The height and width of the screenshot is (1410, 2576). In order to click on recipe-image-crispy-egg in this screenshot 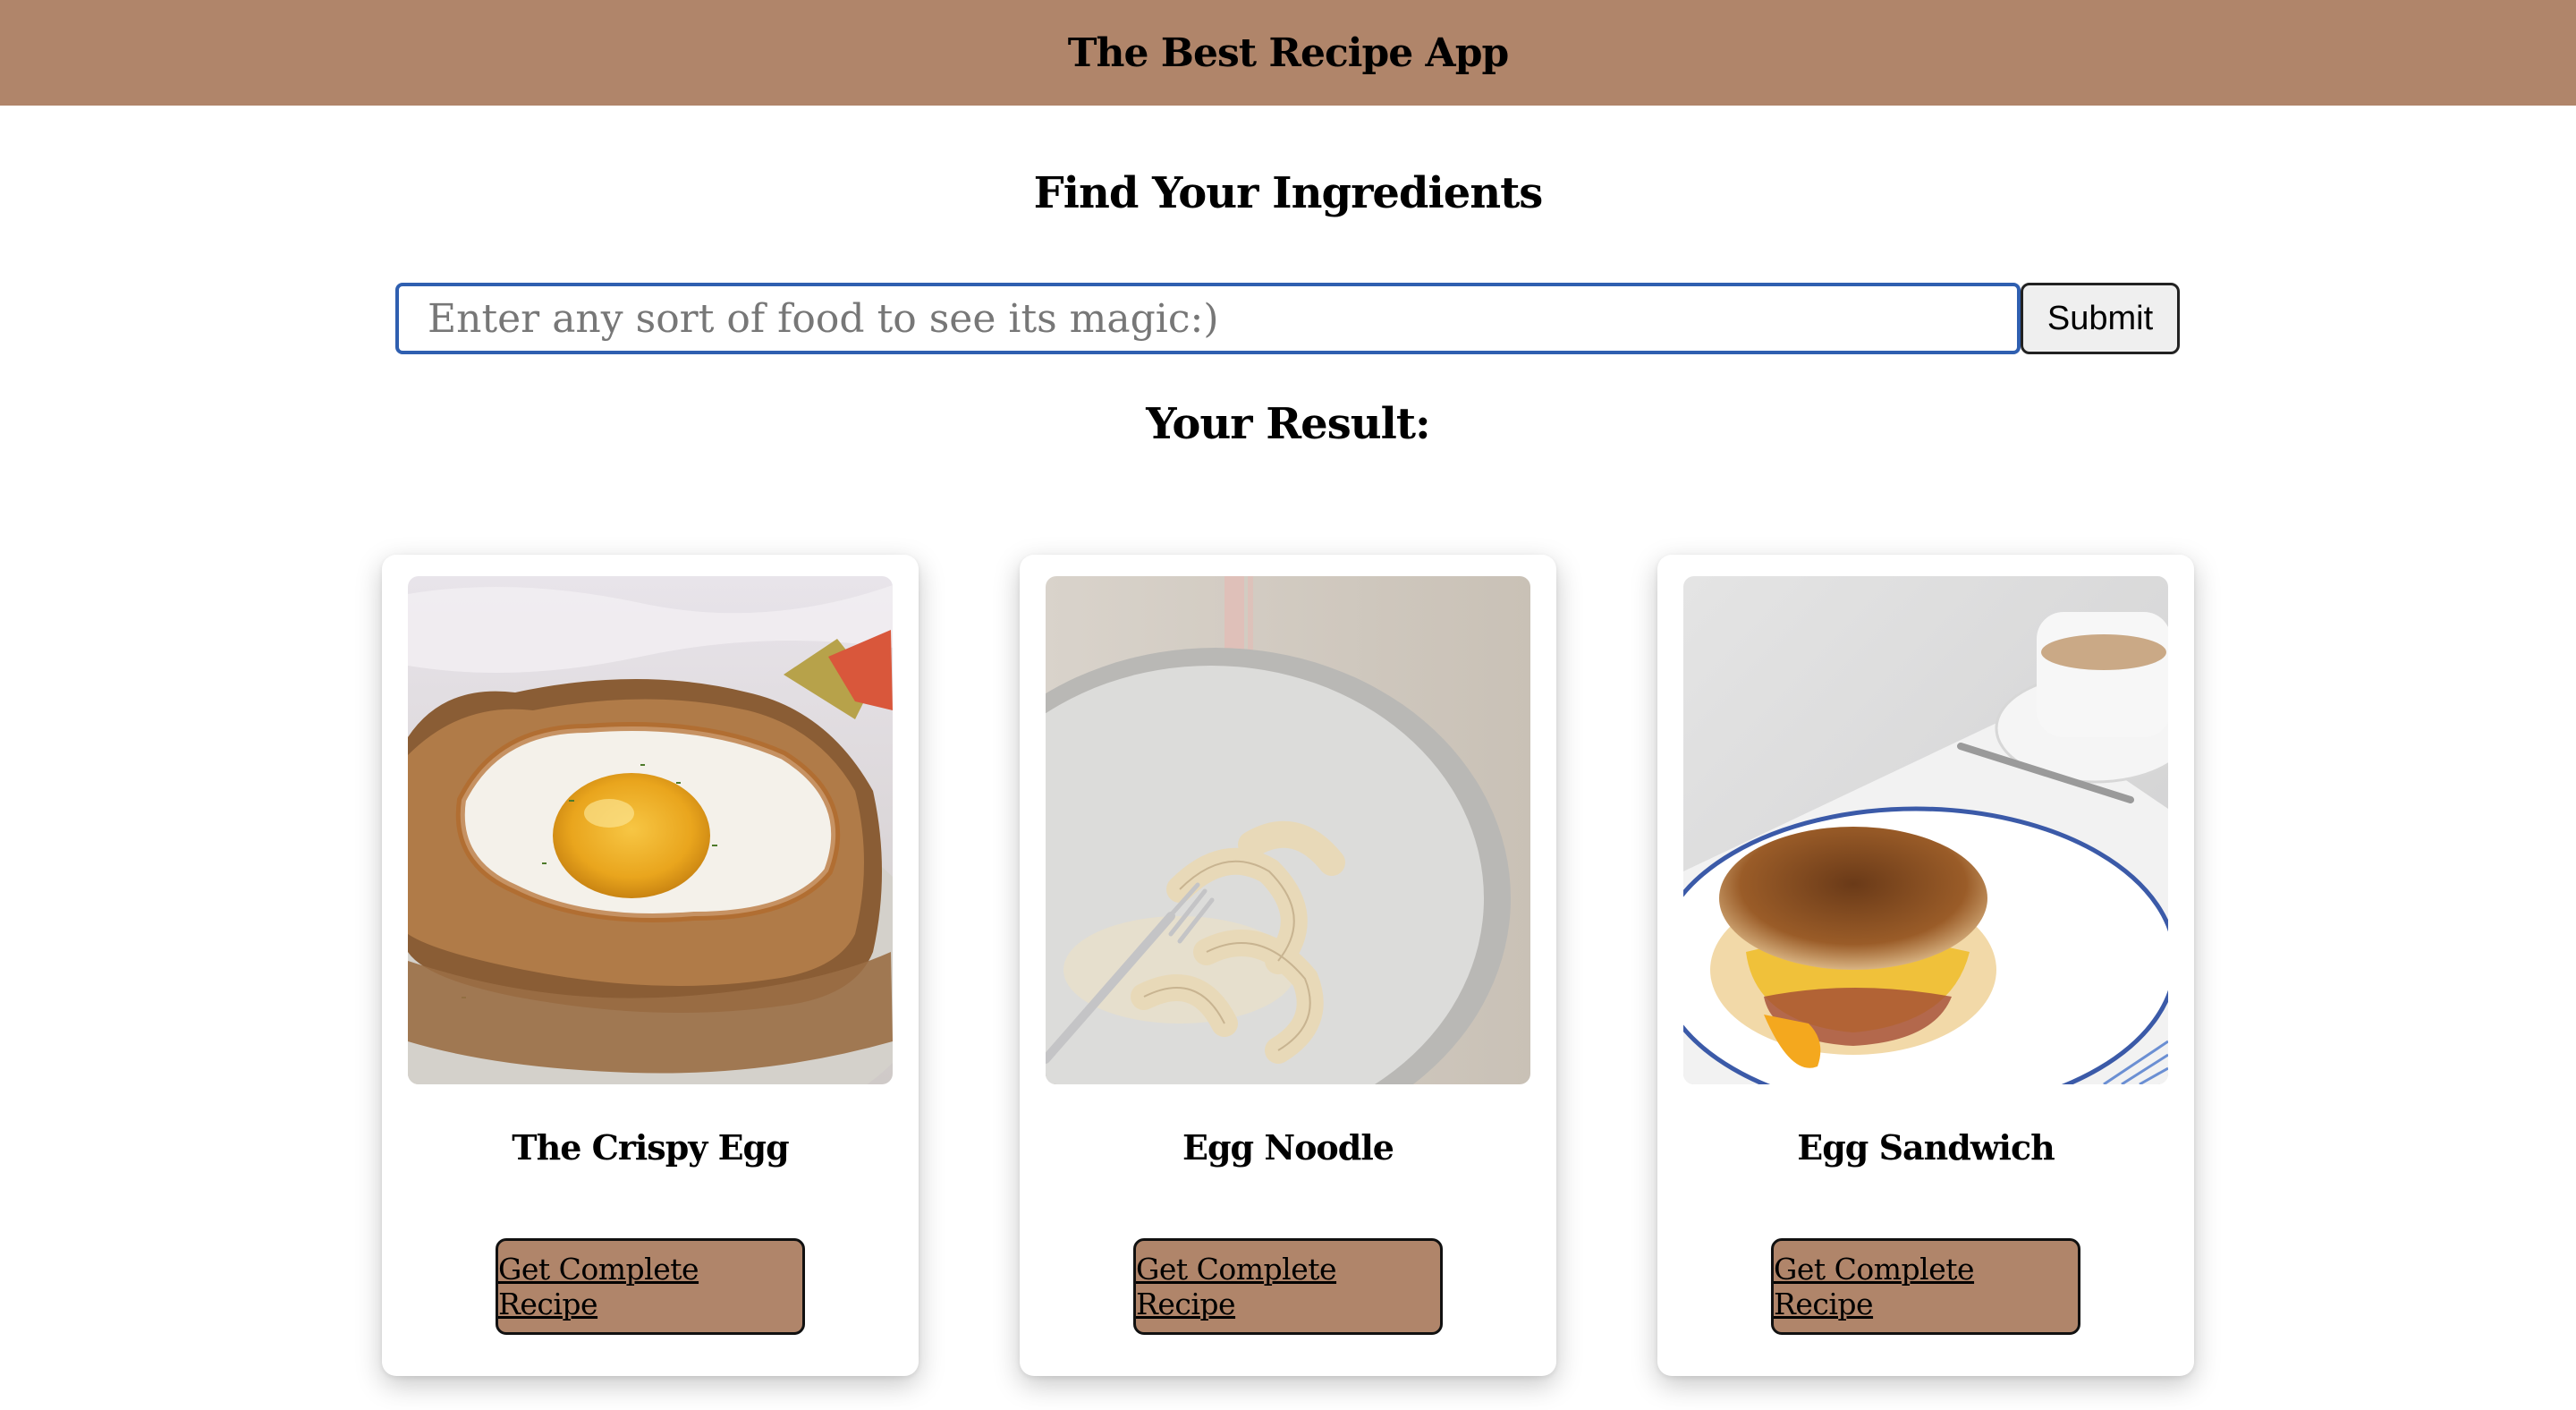, I will do `click(650, 830)`.